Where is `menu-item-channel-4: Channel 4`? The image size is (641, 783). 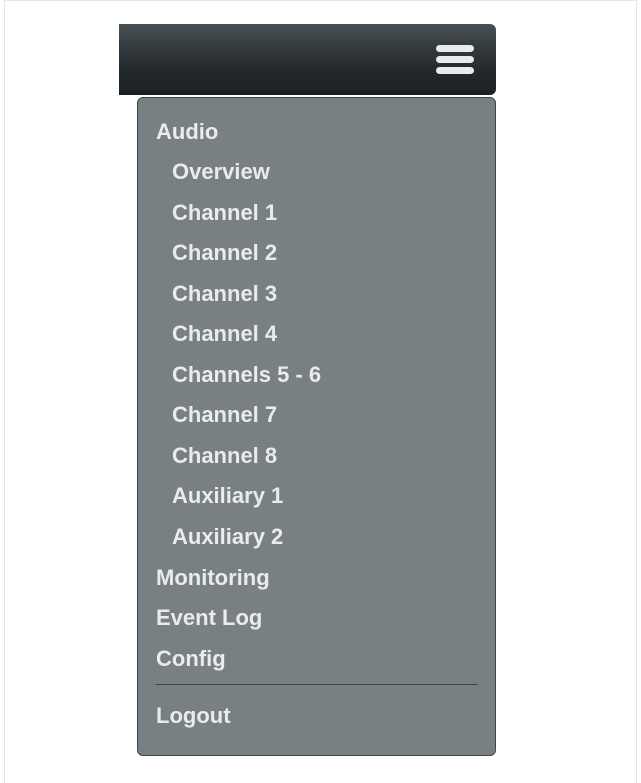 menu-item-channel-4: Channel 4 is located at coordinates (224, 334).